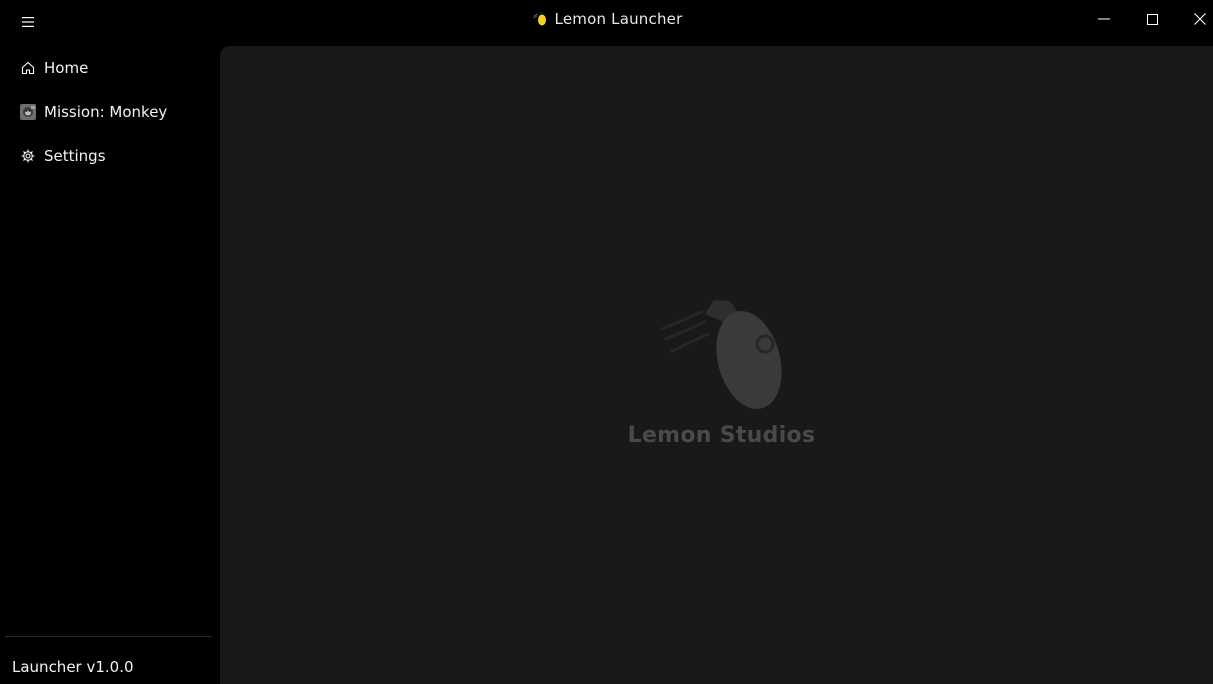 The width and height of the screenshot is (1213, 684). What do you see at coordinates (75, 156) in the screenshot?
I see `sidebar-item-label: Settings` at bounding box center [75, 156].